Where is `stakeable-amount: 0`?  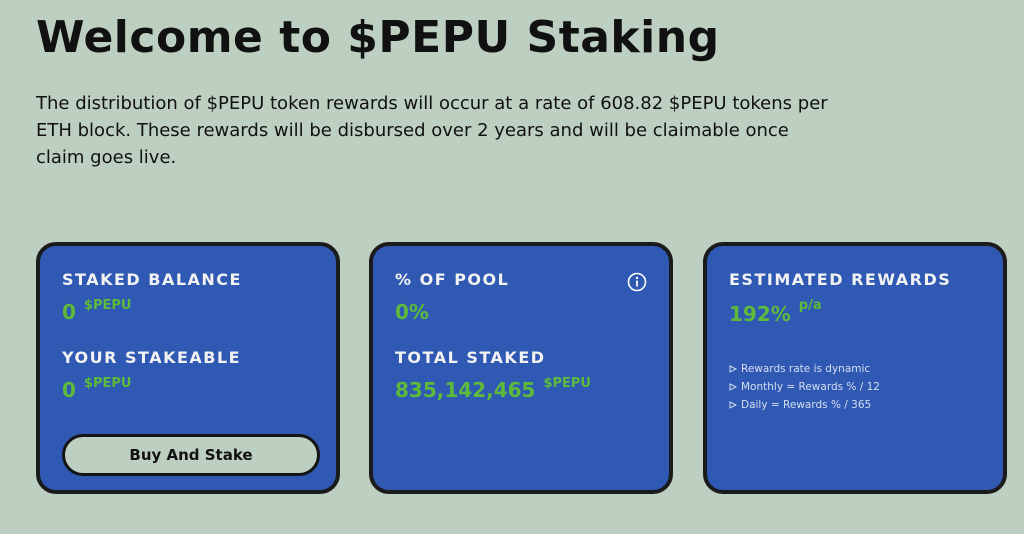
stakeable-amount: 0 is located at coordinates (69, 390).